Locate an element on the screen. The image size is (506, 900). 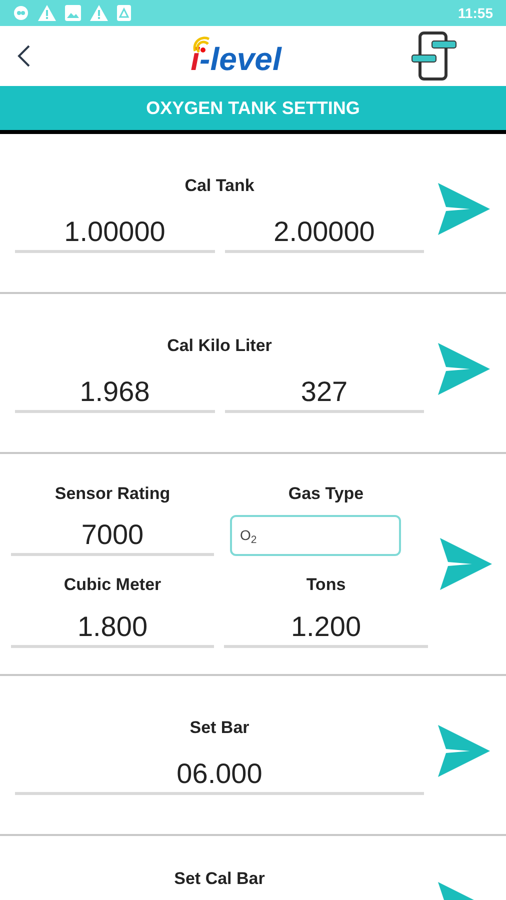
value-field: 1.200 is located at coordinates (326, 628).